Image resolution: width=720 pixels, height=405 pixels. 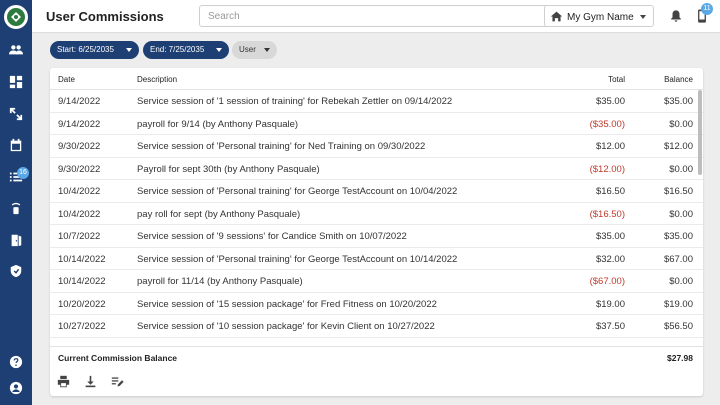 I want to click on gym-name: My Gym Name, so click(x=600, y=17).